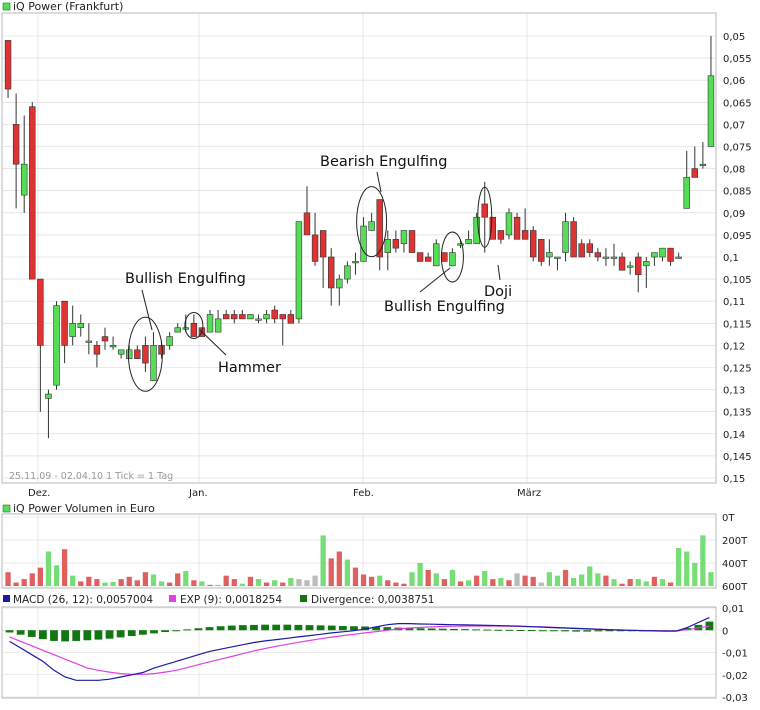 This screenshot has height=710, width=760. I want to click on month-tick-label: Jan., so click(198, 493).